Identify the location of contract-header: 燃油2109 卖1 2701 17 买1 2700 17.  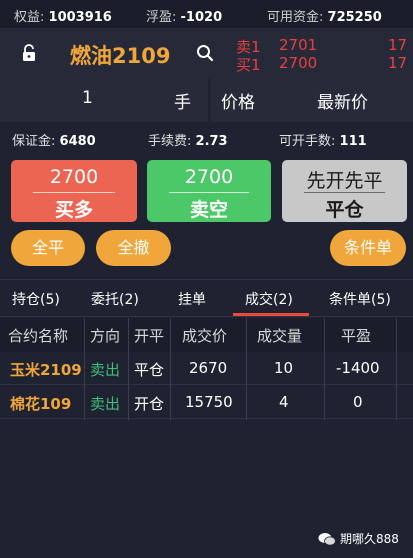
(206, 53).